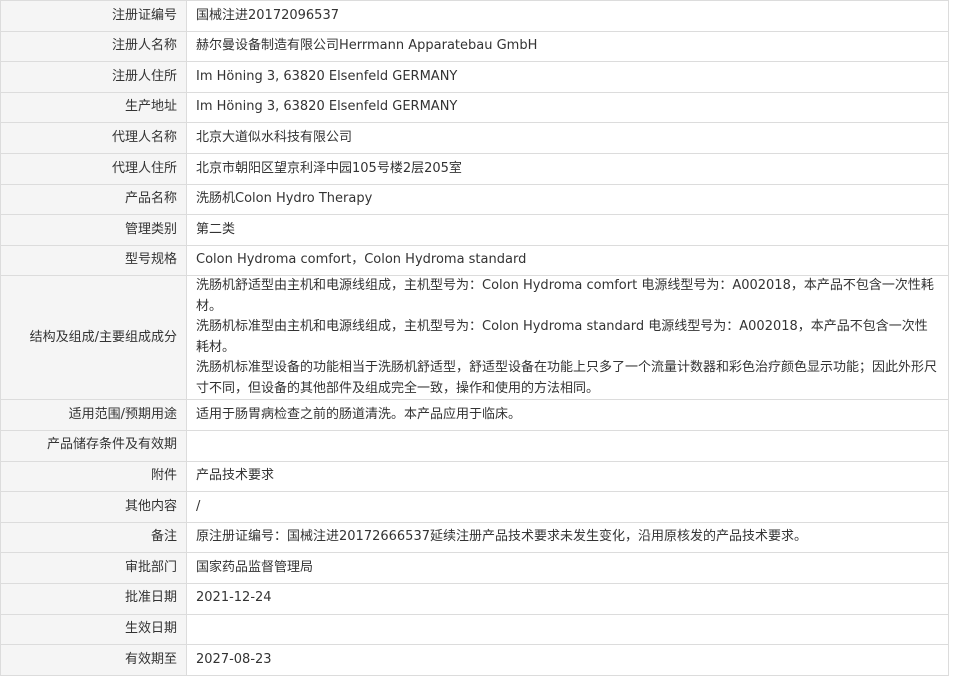  What do you see at coordinates (567, 660) in the screenshot?
I see `row-value-valid-until: 2027-08-23` at bounding box center [567, 660].